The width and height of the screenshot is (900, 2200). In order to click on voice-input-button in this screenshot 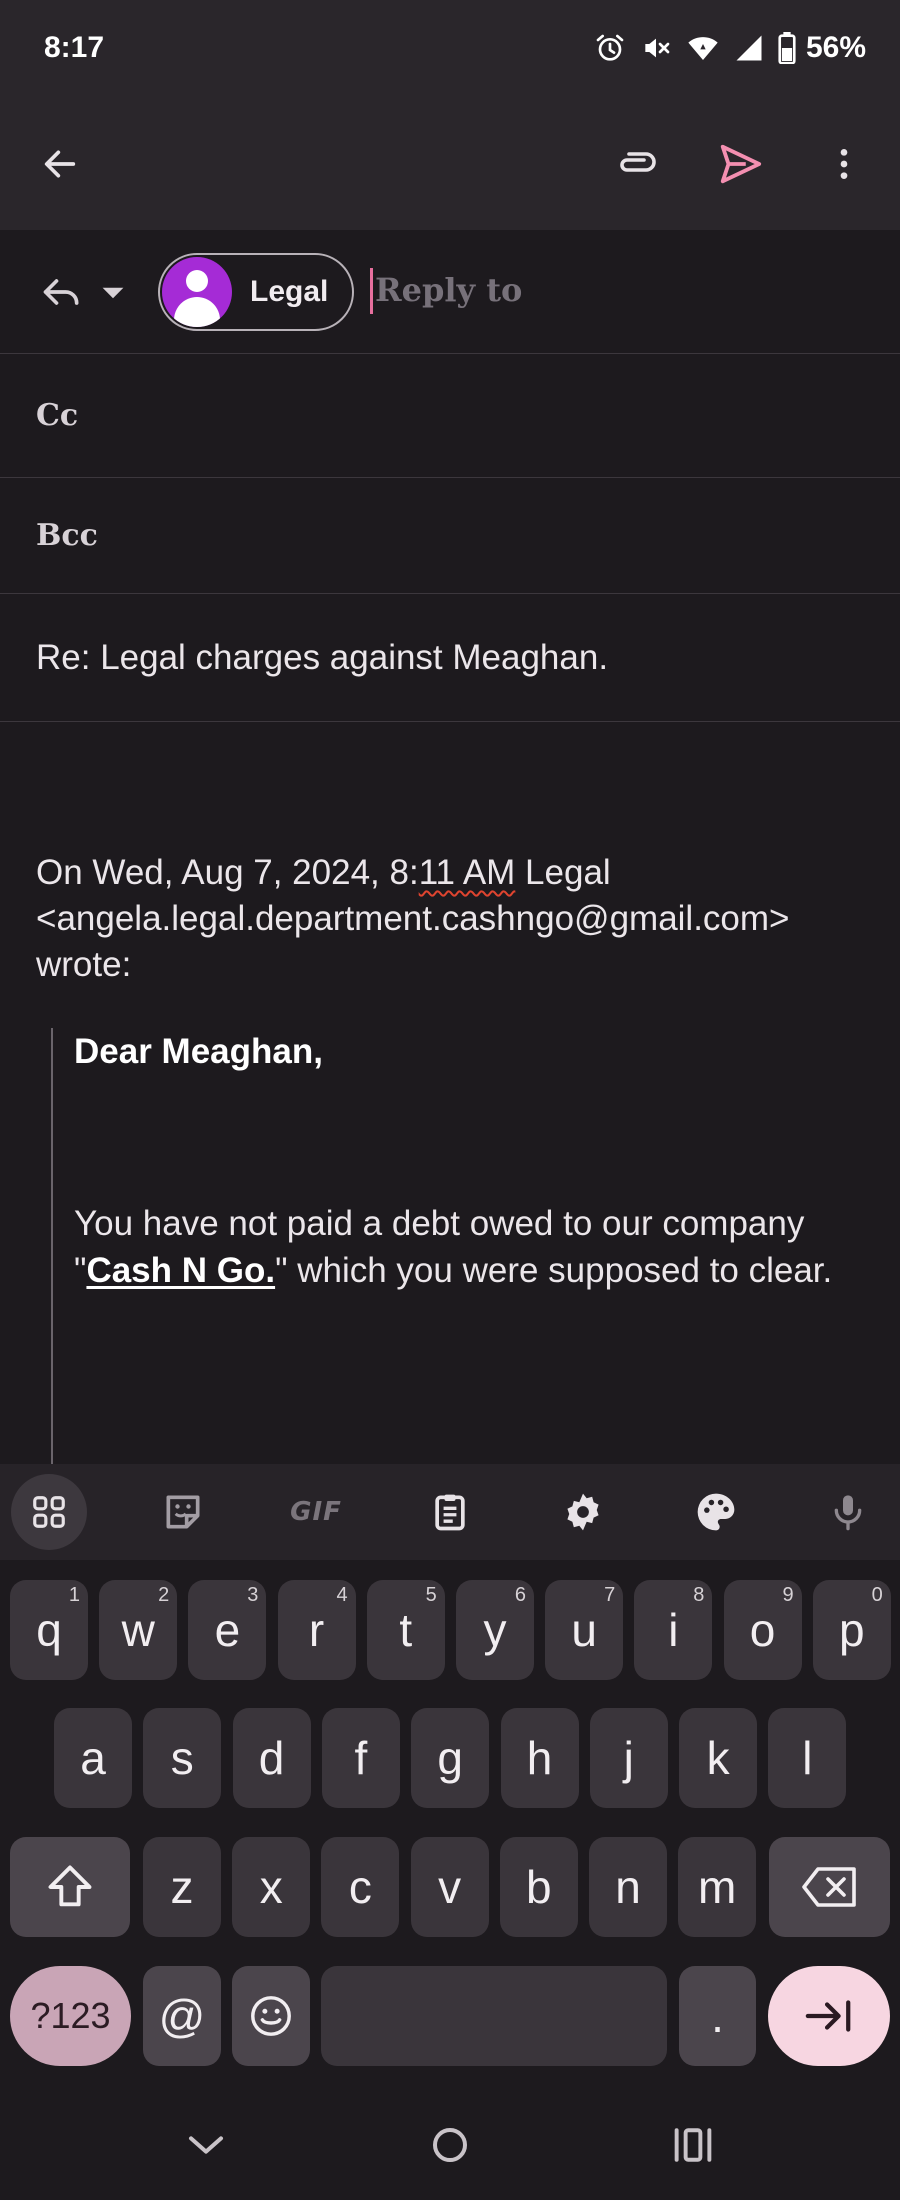, I will do `click(848, 1512)`.